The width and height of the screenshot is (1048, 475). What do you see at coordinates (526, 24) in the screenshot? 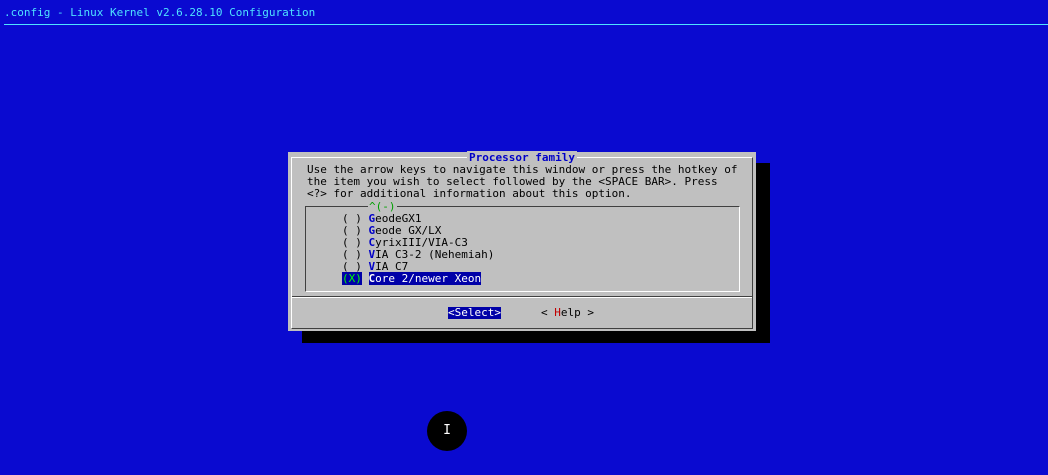
I see `title-rule` at bounding box center [526, 24].